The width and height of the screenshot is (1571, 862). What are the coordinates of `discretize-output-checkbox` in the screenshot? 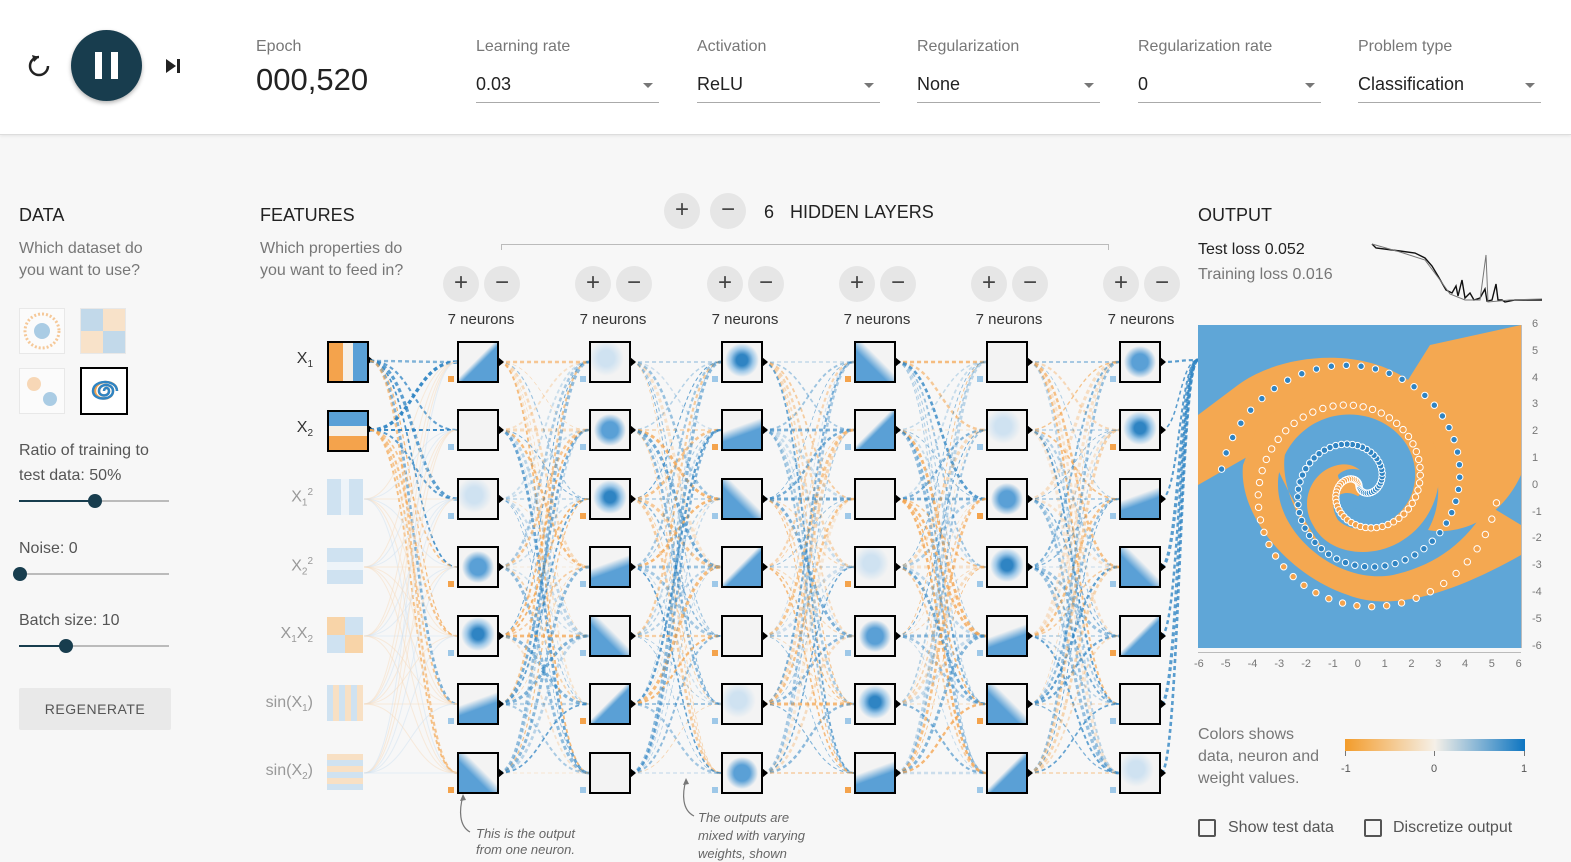 It's located at (1373, 828).